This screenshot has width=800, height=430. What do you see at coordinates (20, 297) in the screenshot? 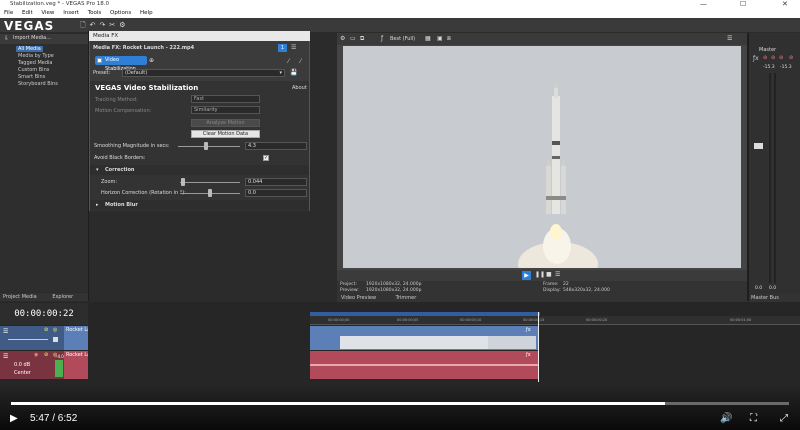
I see `tab-project-media: Project Media` at bounding box center [20, 297].